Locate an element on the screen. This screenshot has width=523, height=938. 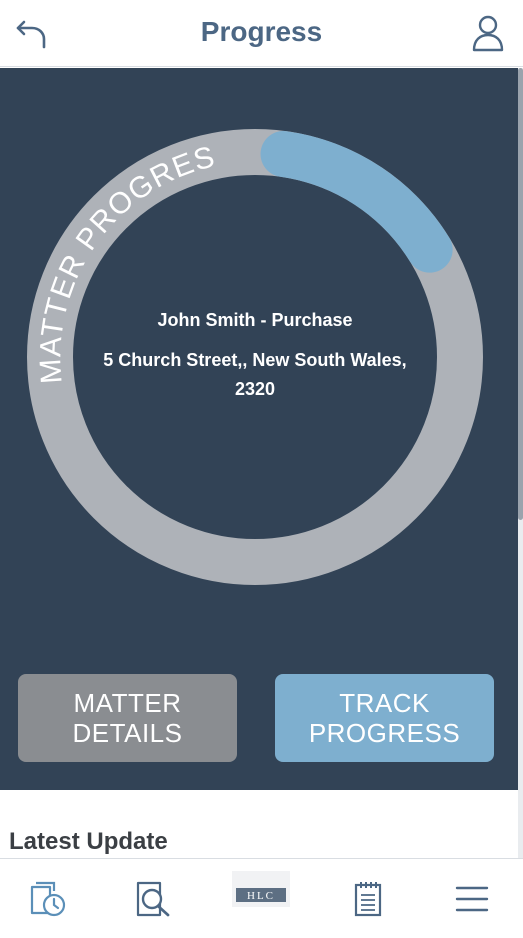
svg-text: HLC is located at coordinates (261, 896).